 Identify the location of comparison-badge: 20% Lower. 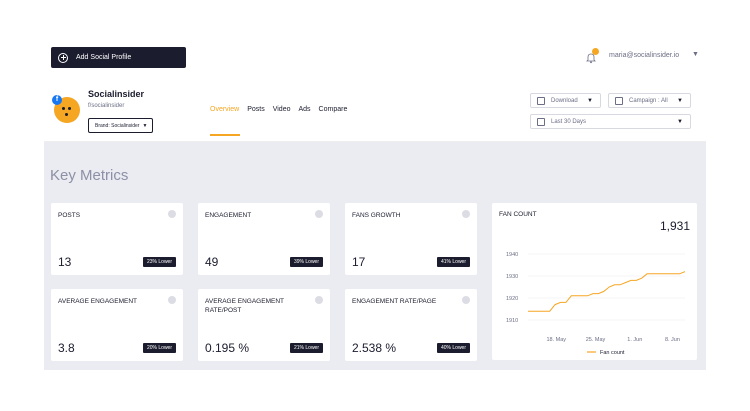
(159, 348).